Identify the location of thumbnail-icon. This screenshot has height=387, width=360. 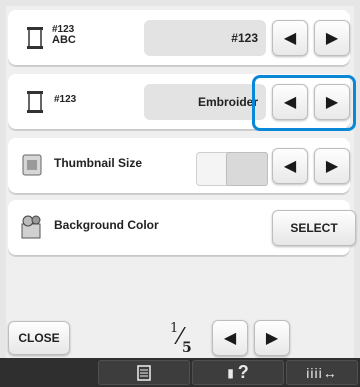
(32, 165).